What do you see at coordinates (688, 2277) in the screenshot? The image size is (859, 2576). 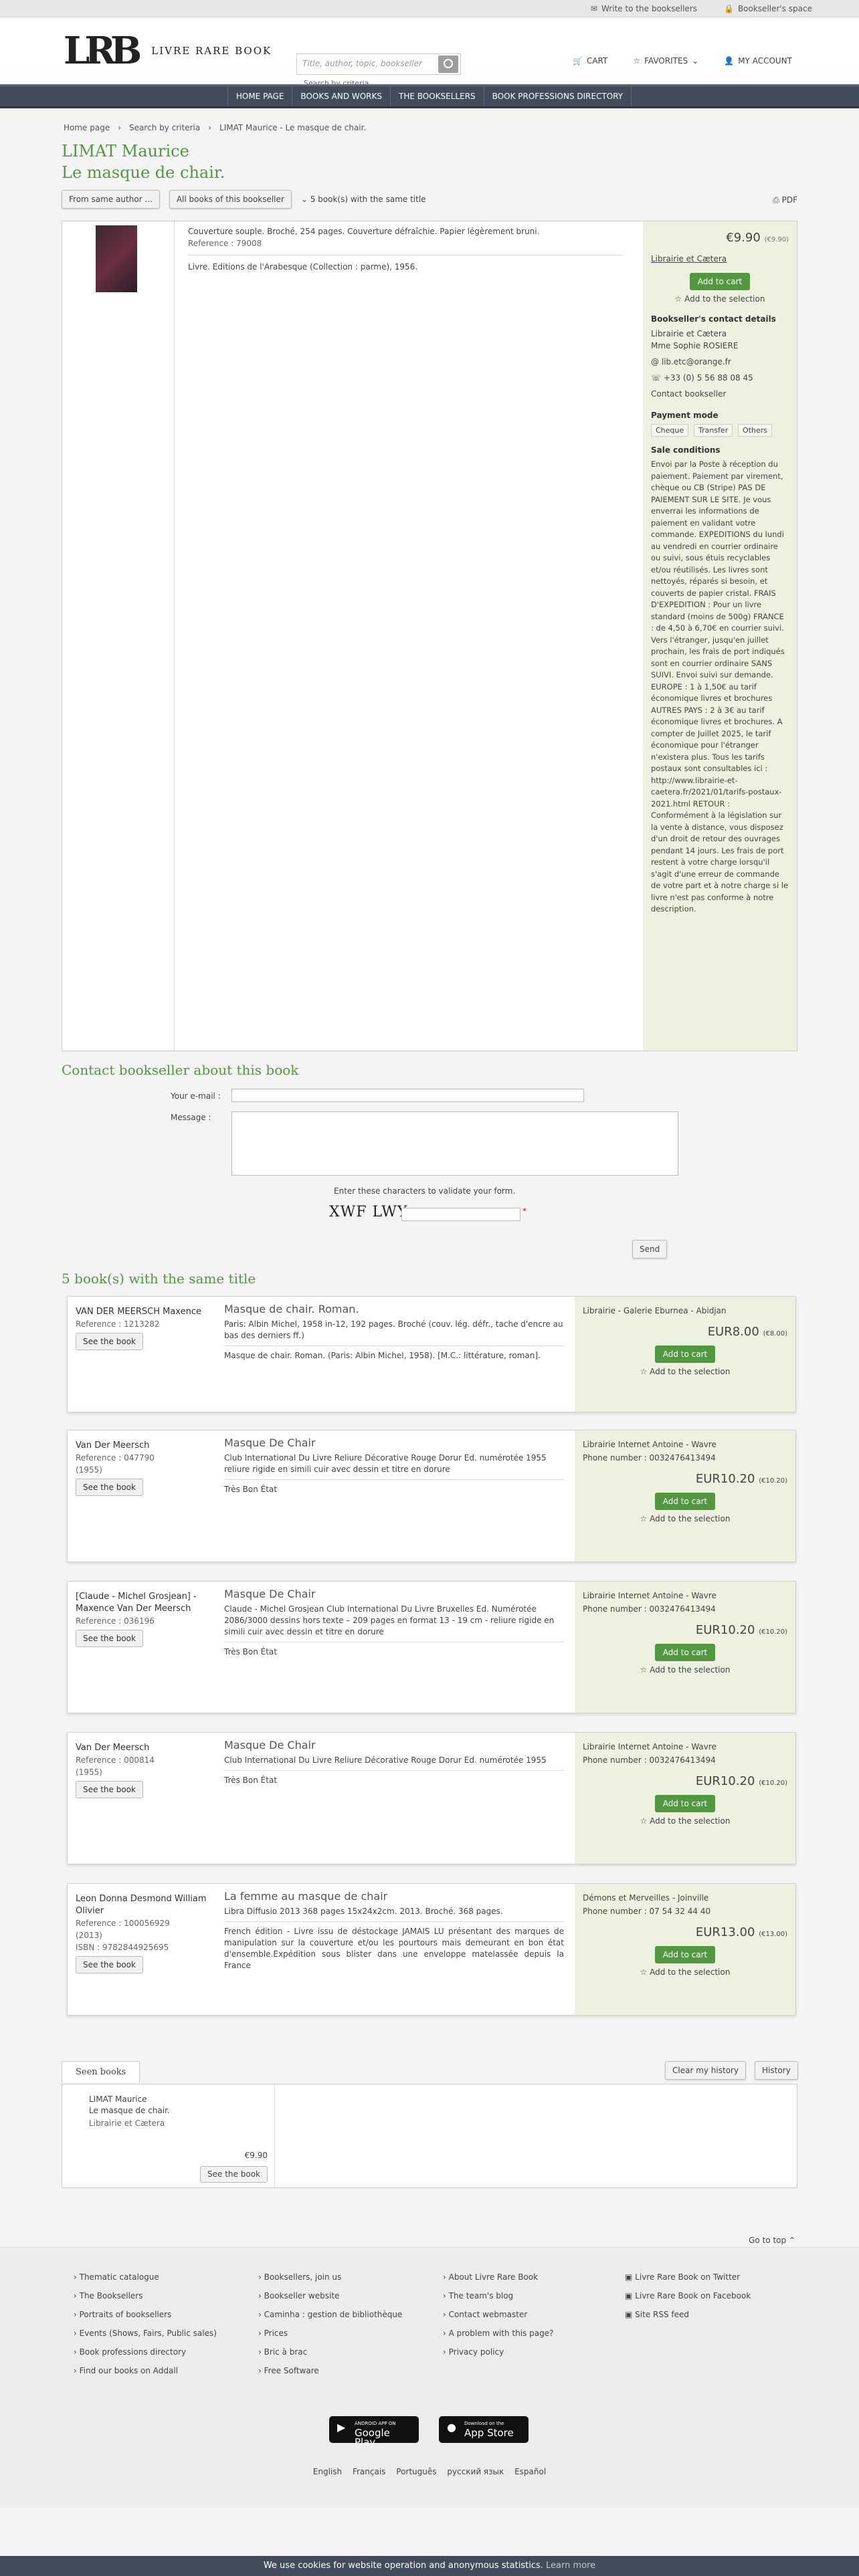 I see `twitter-link: ▣ Livre Rare Book on Twitter` at bounding box center [688, 2277].